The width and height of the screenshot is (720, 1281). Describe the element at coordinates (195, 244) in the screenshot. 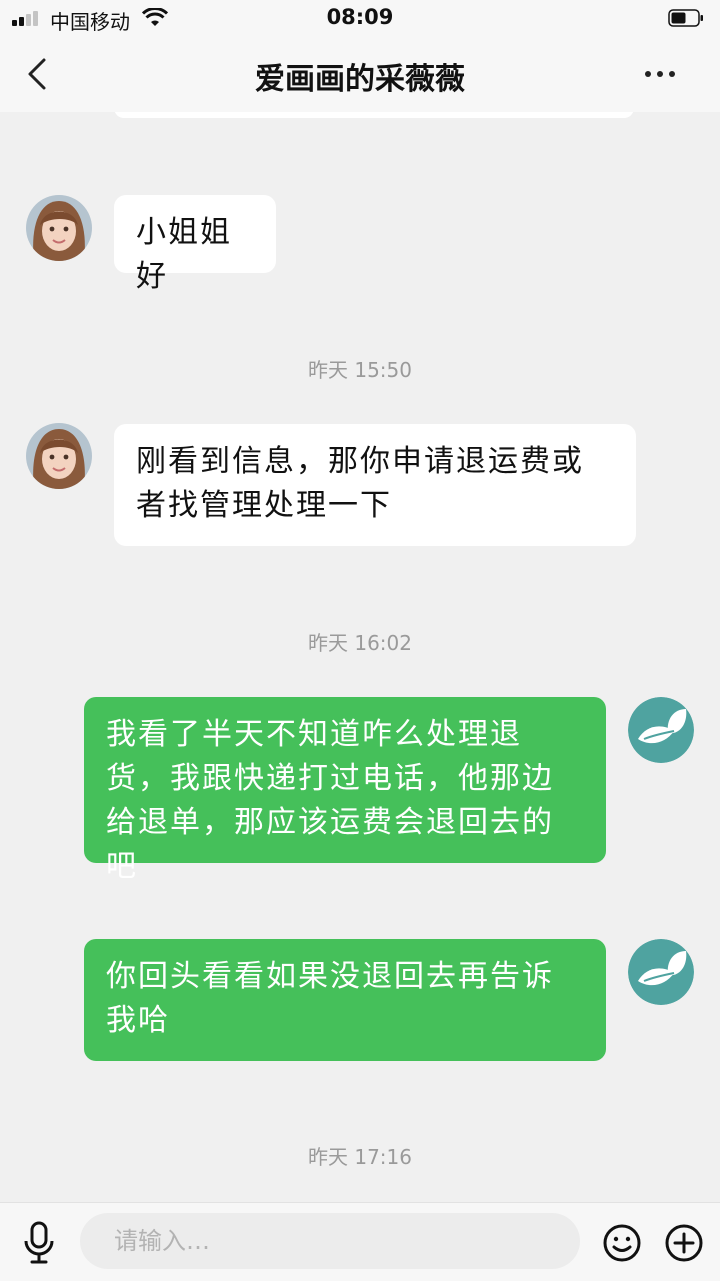

I see `incoming-message-bubble: 小姐姐好` at that location.